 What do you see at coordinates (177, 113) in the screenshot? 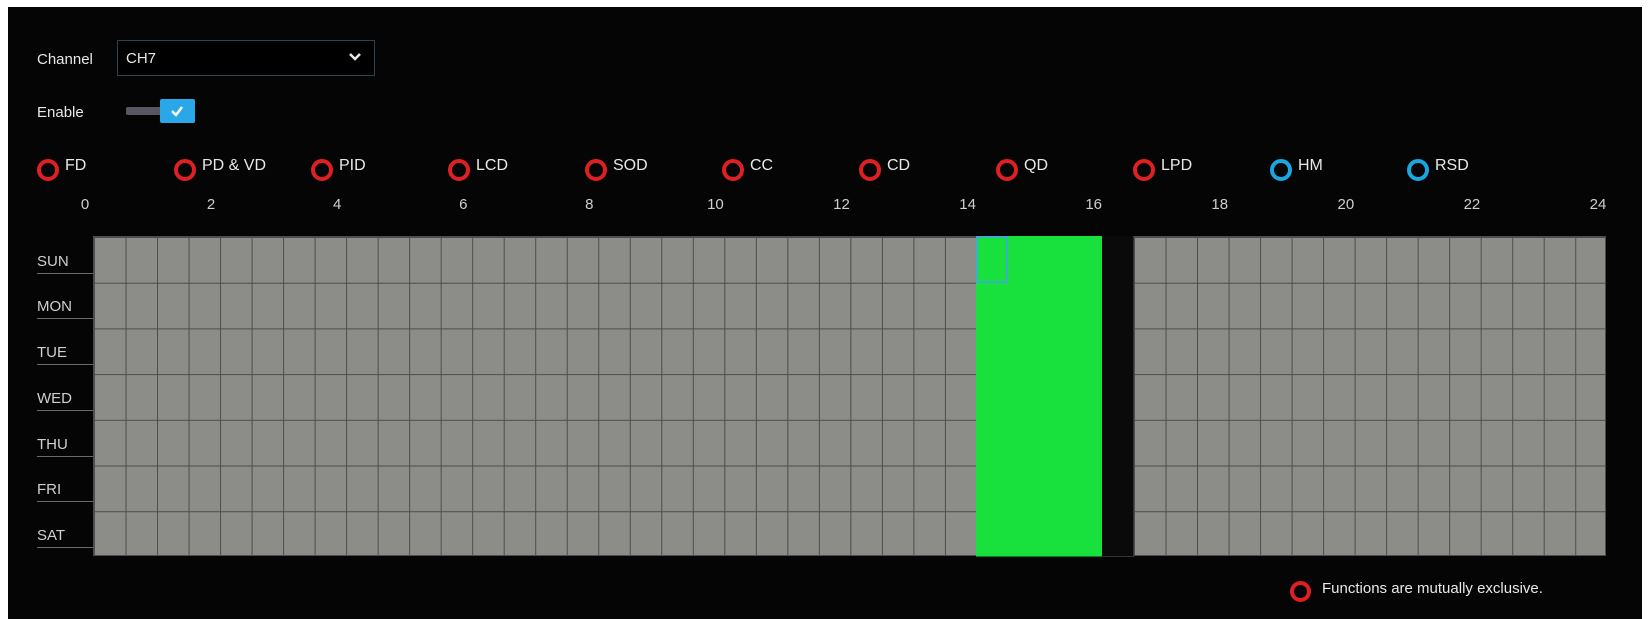
I see `check-icon` at bounding box center [177, 113].